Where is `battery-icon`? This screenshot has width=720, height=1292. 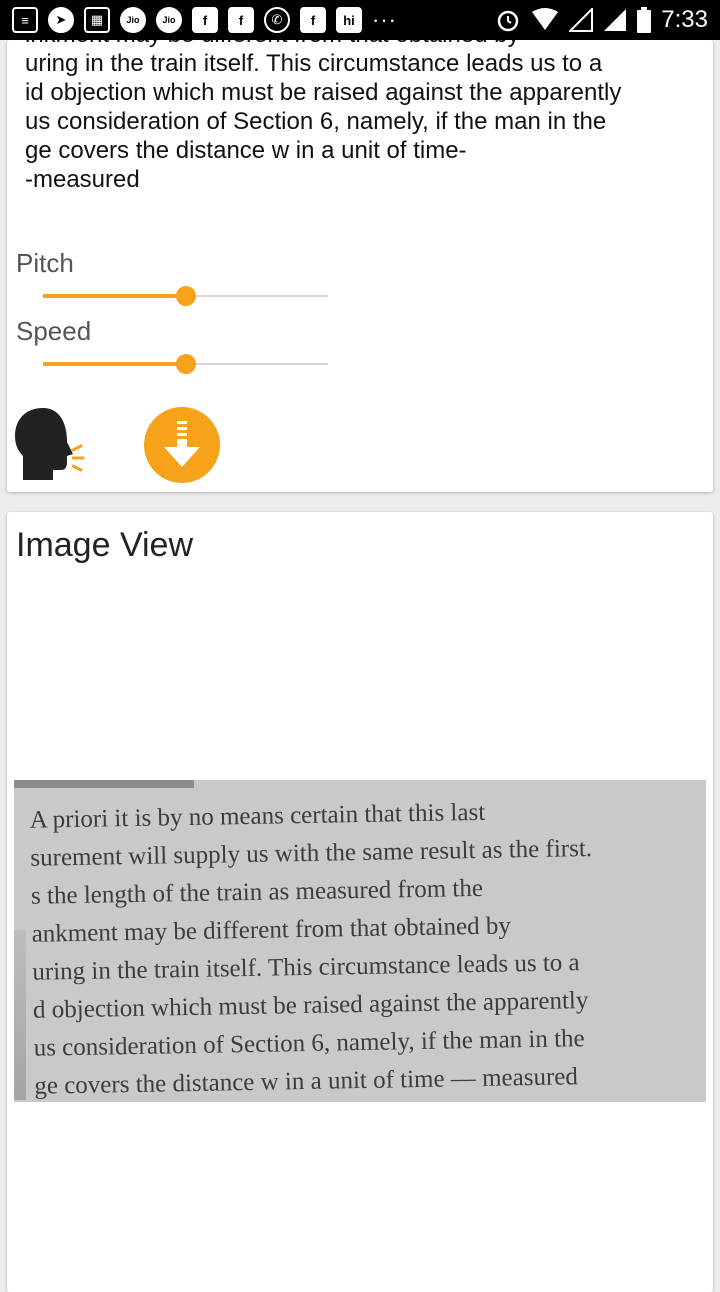
battery-icon is located at coordinates (644, 20).